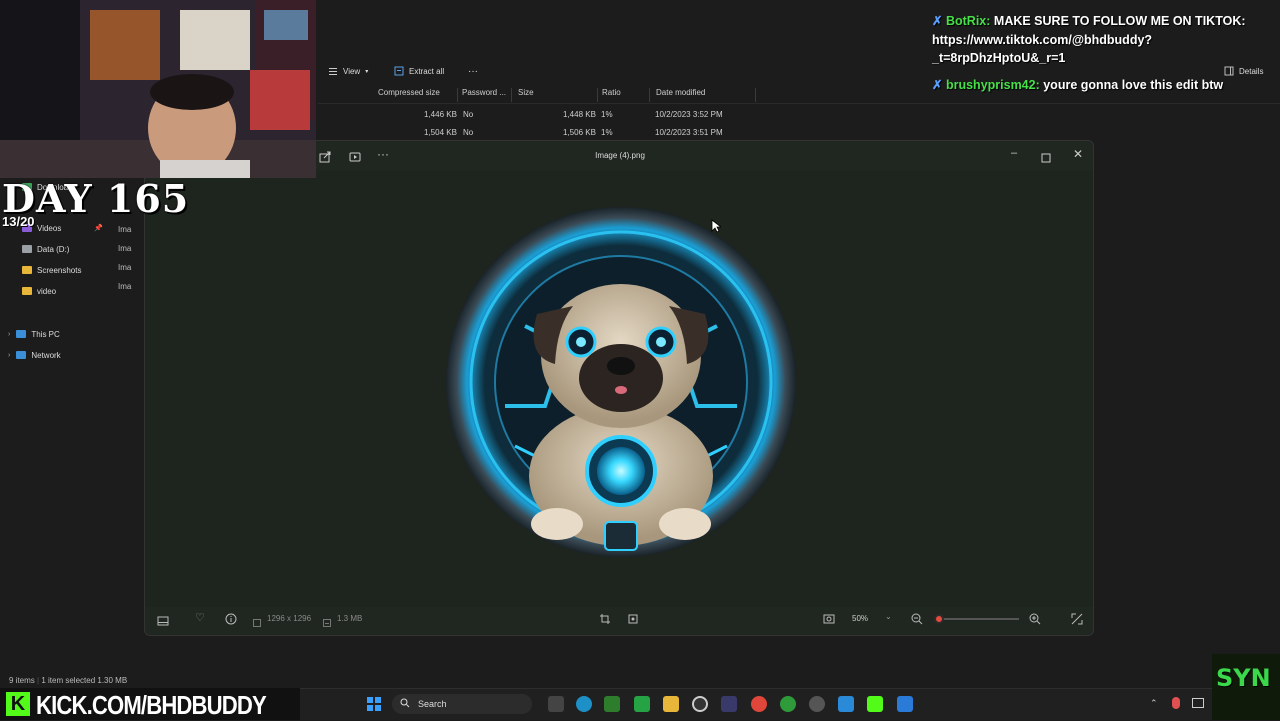  What do you see at coordinates (9, 334) in the screenshot?
I see `chevron-right-icon: ›` at bounding box center [9, 334].